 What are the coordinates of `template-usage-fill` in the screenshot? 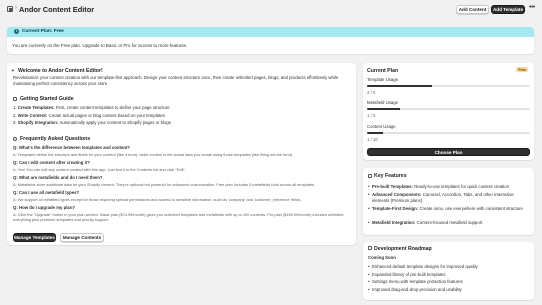 It's located at (400, 86).